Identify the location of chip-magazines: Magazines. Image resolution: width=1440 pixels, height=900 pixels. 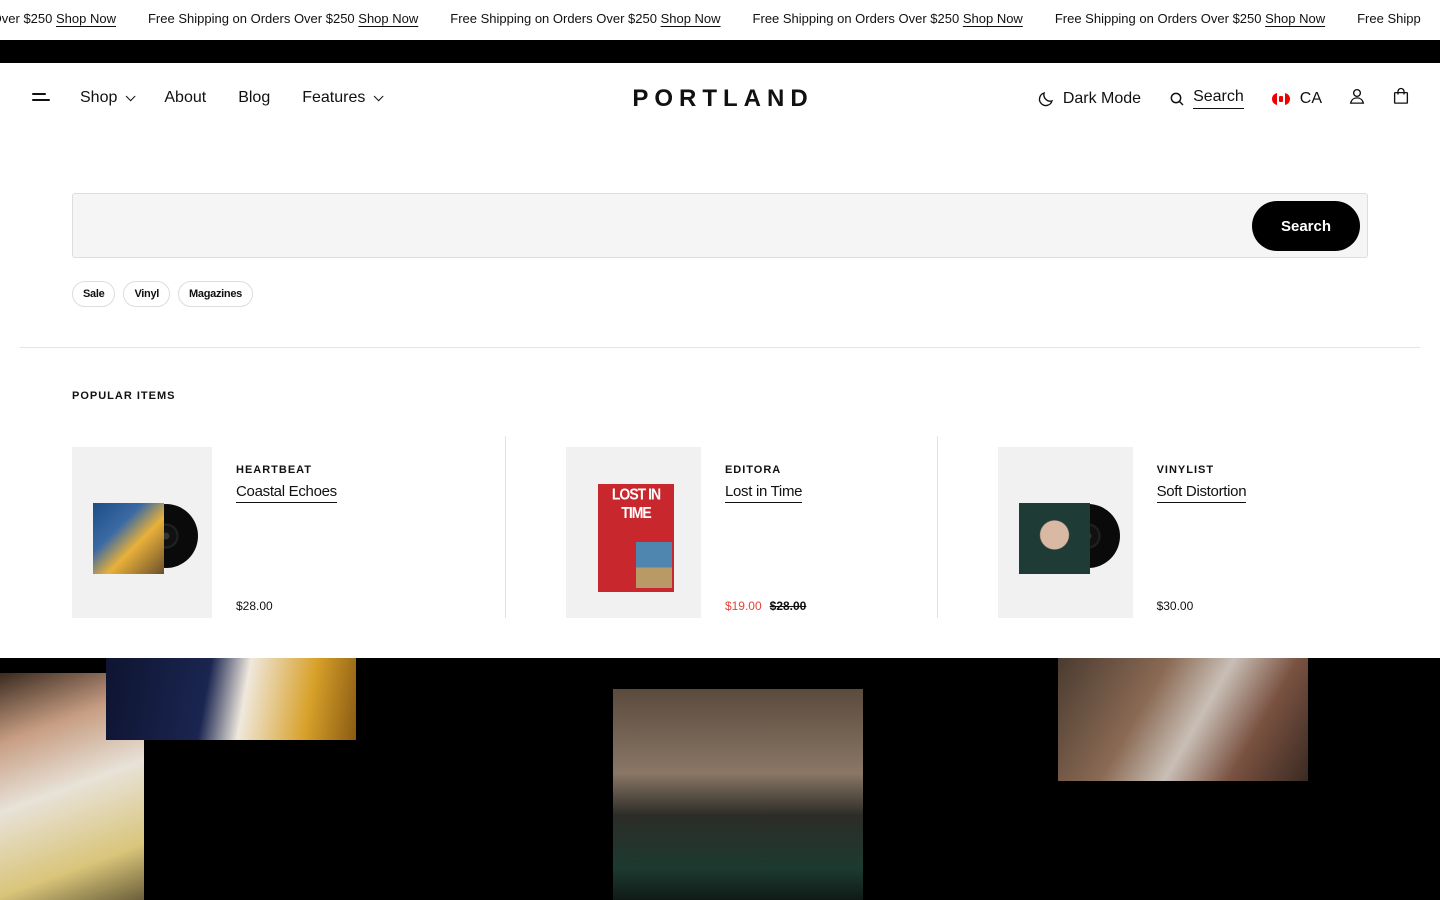
(215, 294).